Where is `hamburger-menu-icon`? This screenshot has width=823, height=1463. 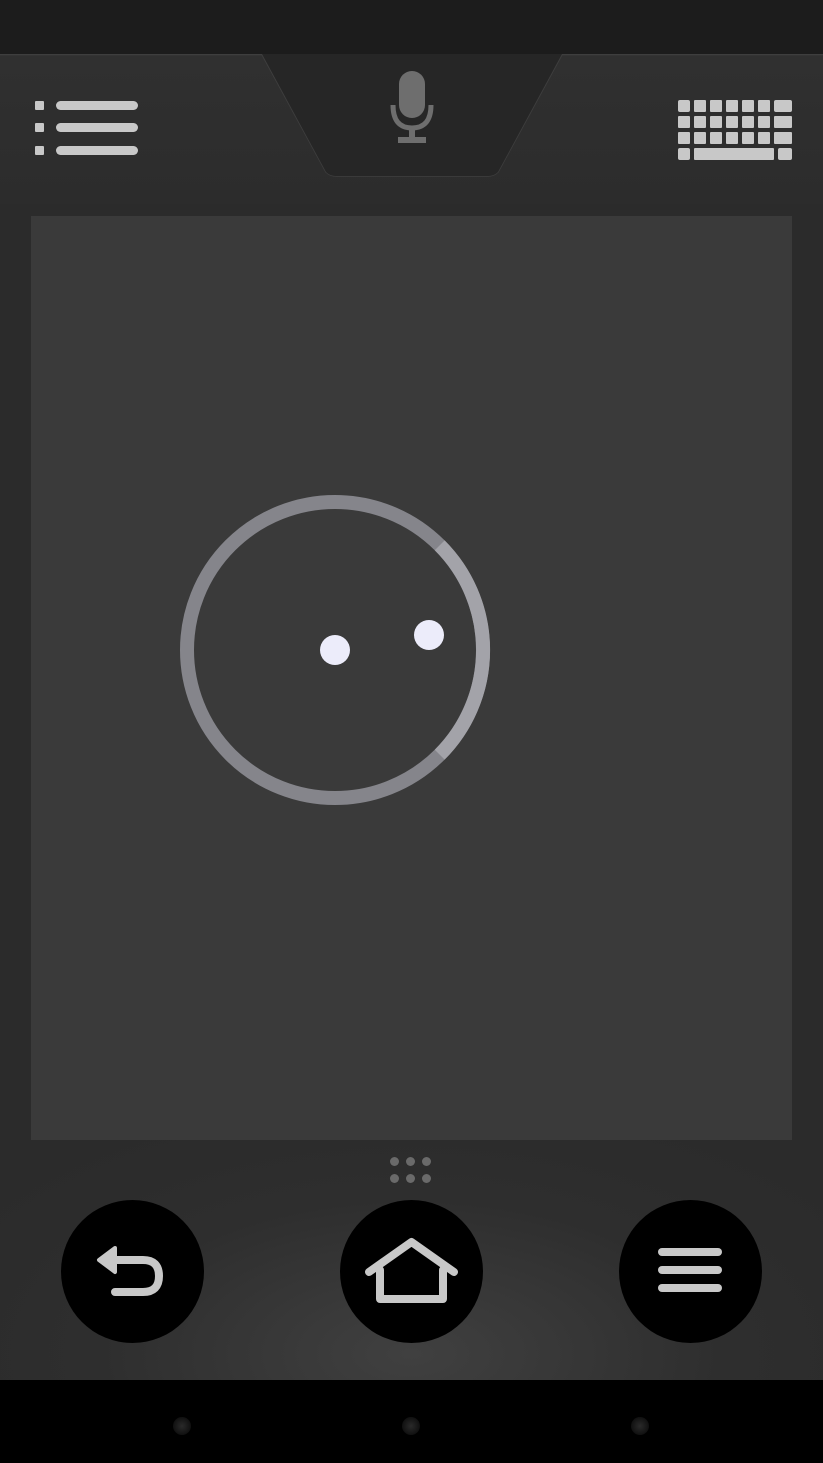
hamburger-menu-icon is located at coordinates (690, 1270).